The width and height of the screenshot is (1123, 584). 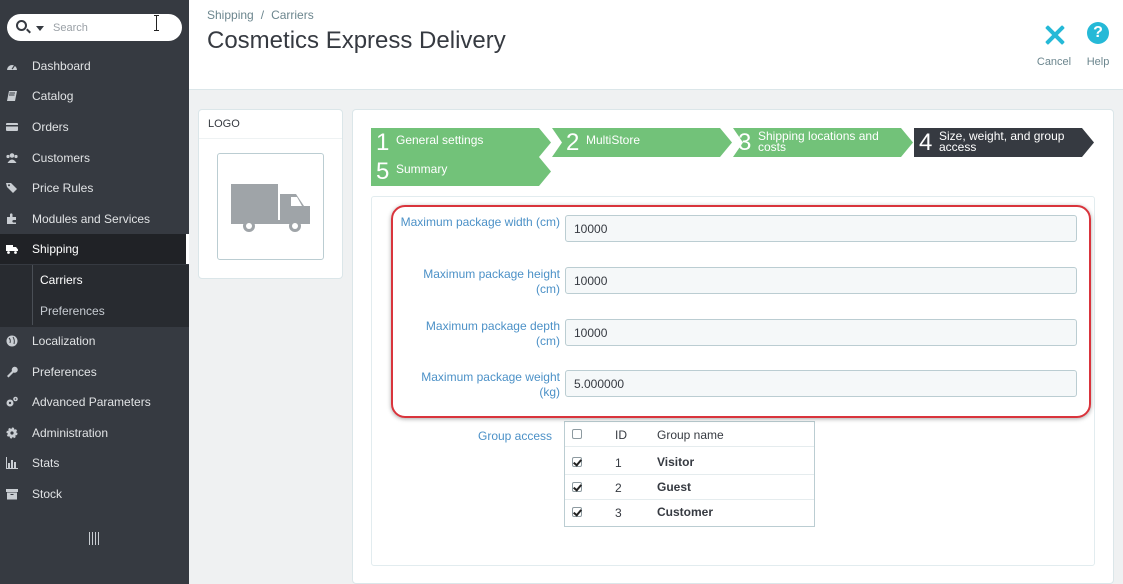 I want to click on max-height-input, so click(x=821, y=280).